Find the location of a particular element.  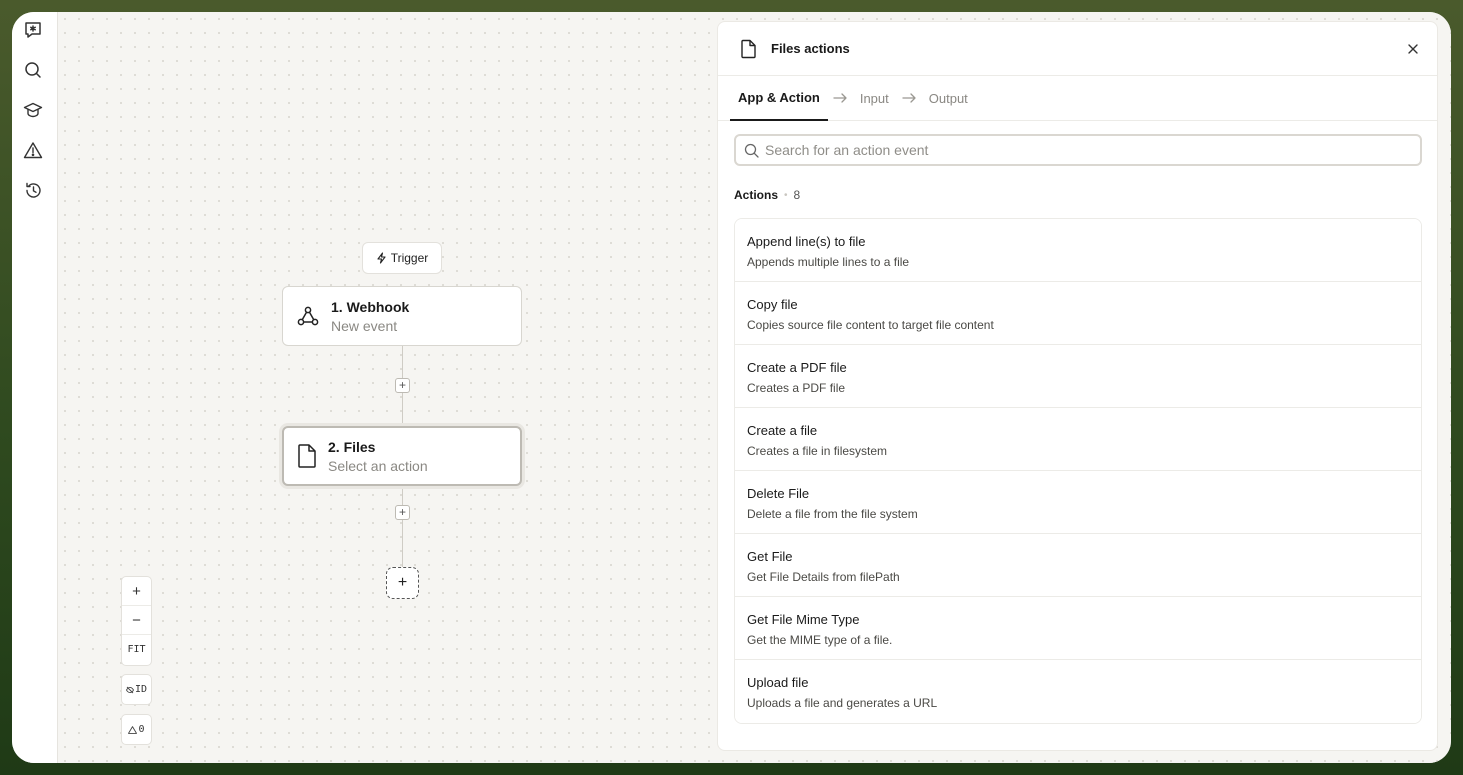

action-description: Creates a file in filesystem is located at coordinates (817, 451).